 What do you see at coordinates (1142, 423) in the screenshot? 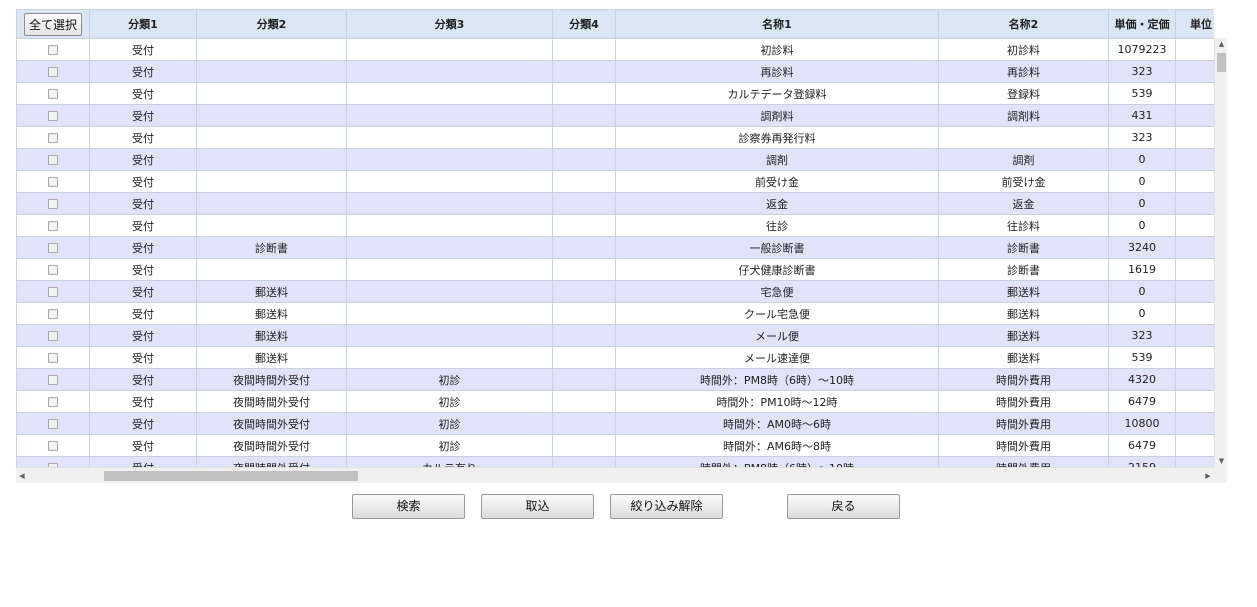
I see `unit-price-cell: 10800` at bounding box center [1142, 423].